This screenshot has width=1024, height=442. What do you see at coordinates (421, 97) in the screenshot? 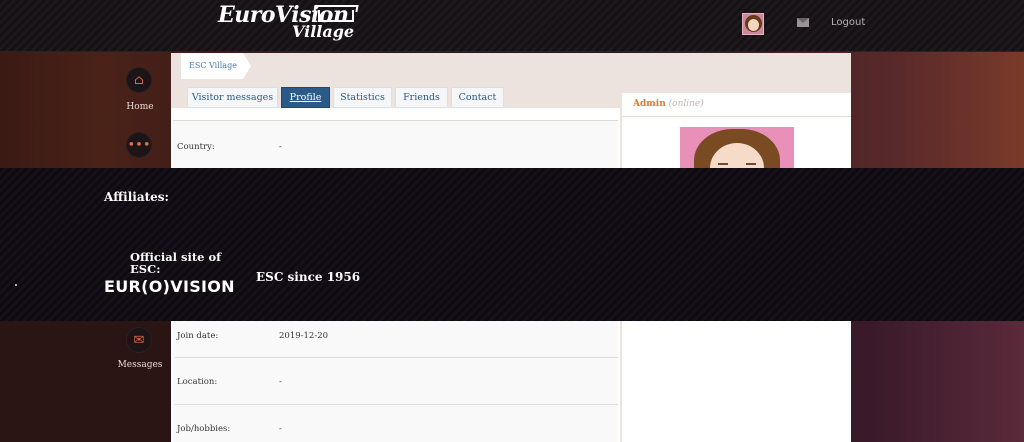
I see `tab-friends: Friends` at bounding box center [421, 97].